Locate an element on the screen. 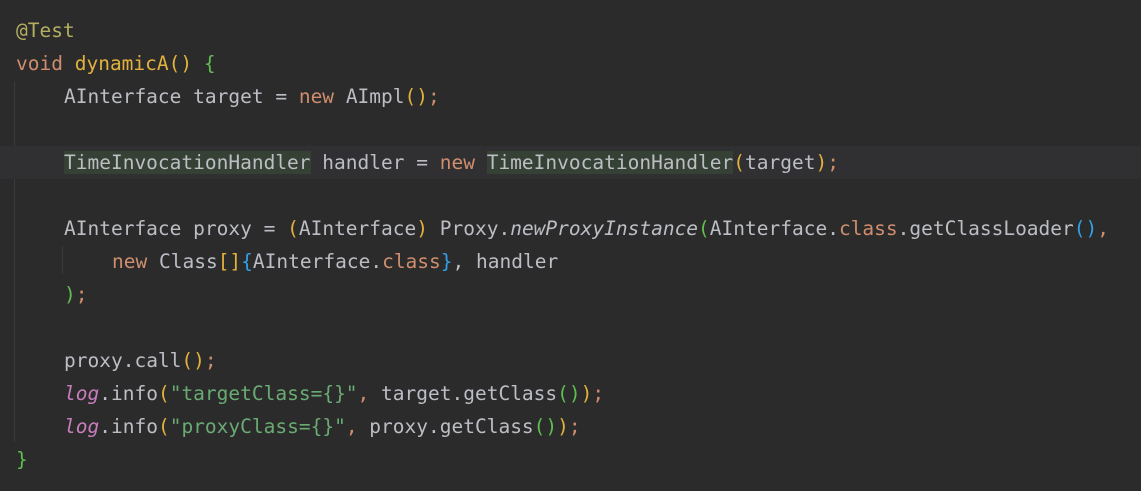  array-brackets: [] is located at coordinates (229, 261).